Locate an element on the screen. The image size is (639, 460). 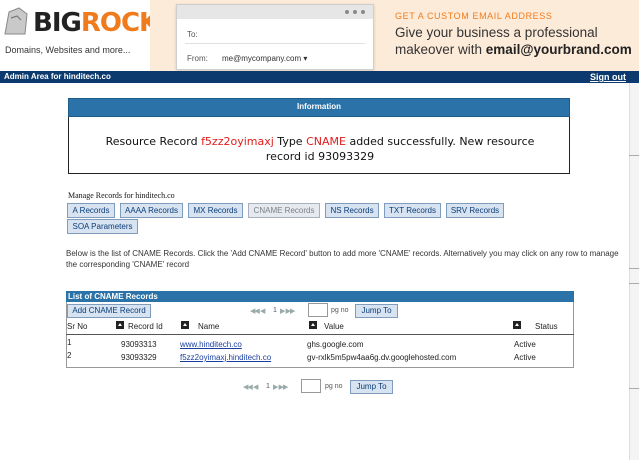
cell-value: ghs.google.com is located at coordinates (335, 344).